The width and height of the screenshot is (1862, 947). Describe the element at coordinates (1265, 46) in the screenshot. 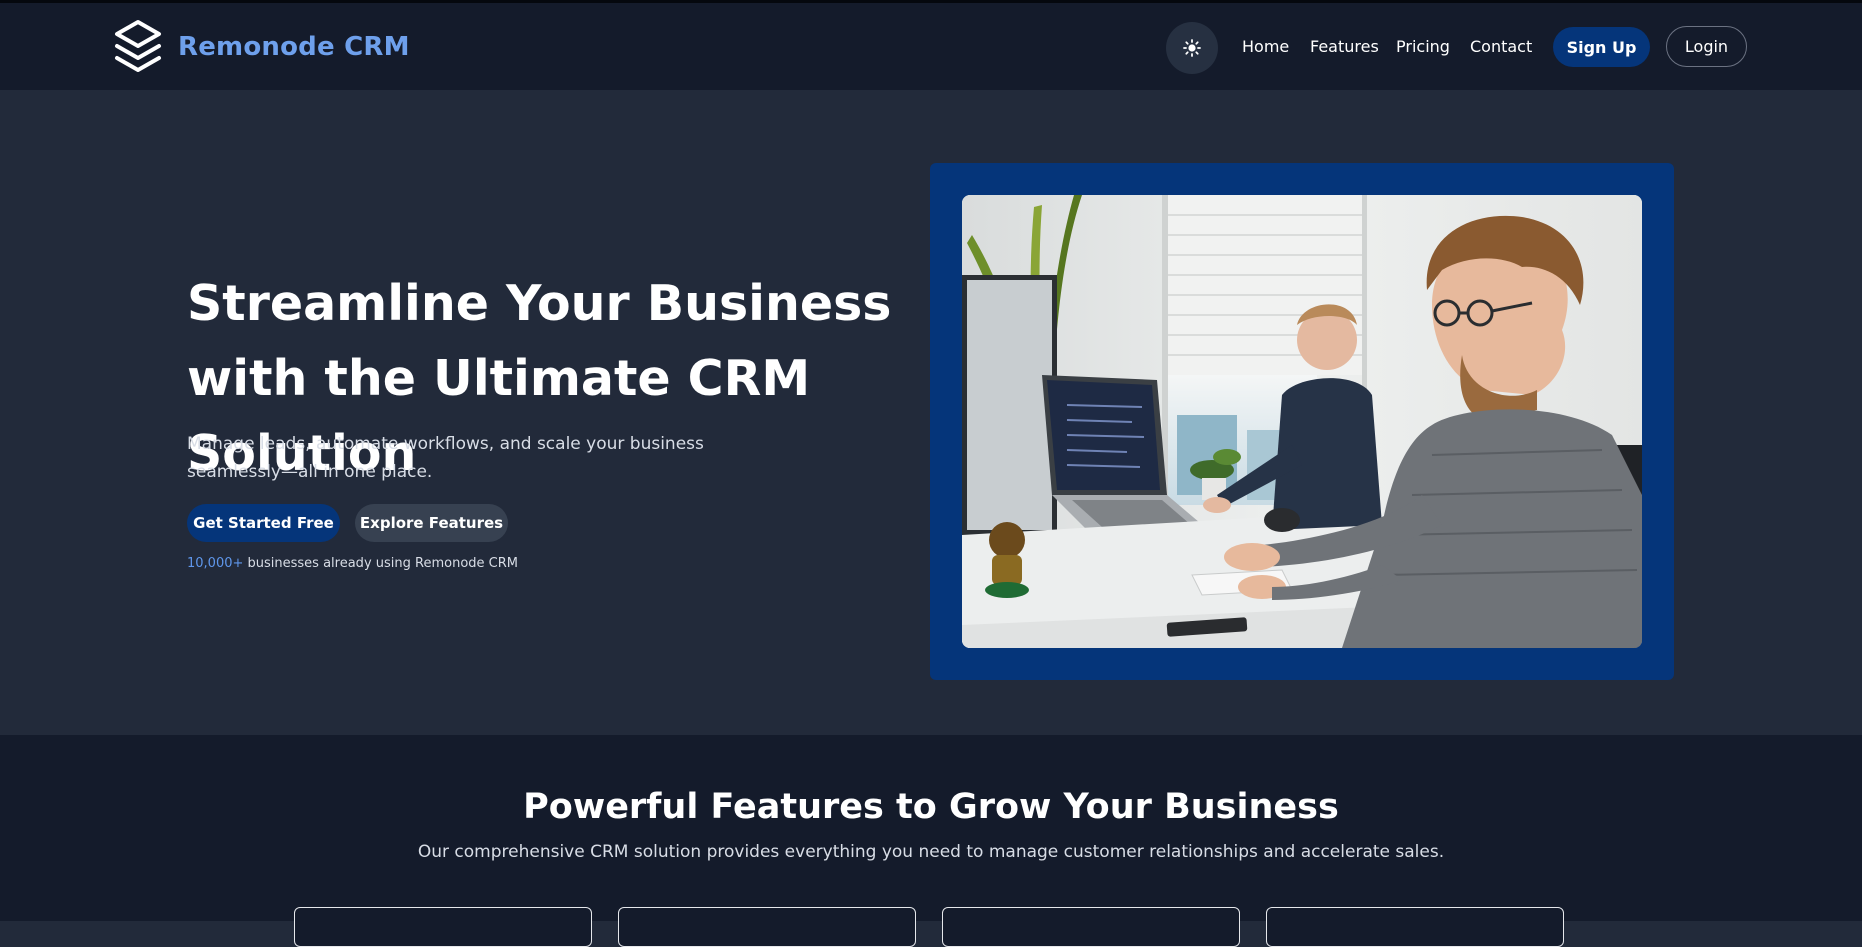

I see `nav-link-home: Home` at that location.